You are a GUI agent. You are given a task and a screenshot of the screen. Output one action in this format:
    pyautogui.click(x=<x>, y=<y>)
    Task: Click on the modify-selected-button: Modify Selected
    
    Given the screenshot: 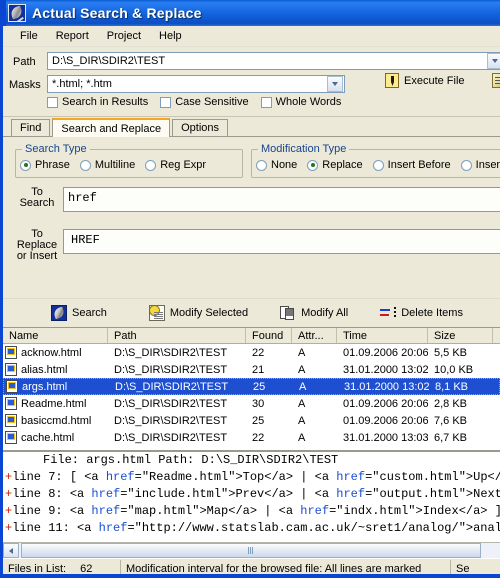 What is the action you would take?
    pyautogui.click(x=198, y=313)
    